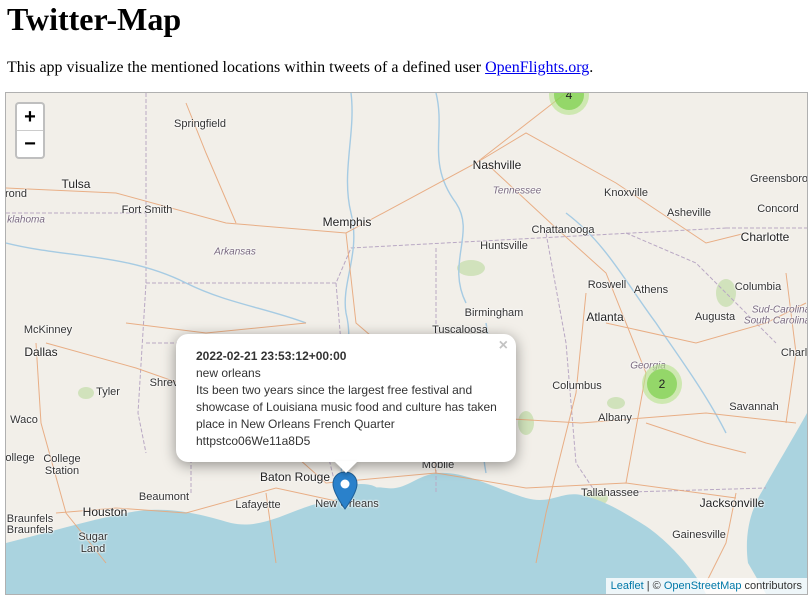  What do you see at coordinates (200, 124) in the screenshot?
I see `city-label-springfield: Springfield` at bounding box center [200, 124].